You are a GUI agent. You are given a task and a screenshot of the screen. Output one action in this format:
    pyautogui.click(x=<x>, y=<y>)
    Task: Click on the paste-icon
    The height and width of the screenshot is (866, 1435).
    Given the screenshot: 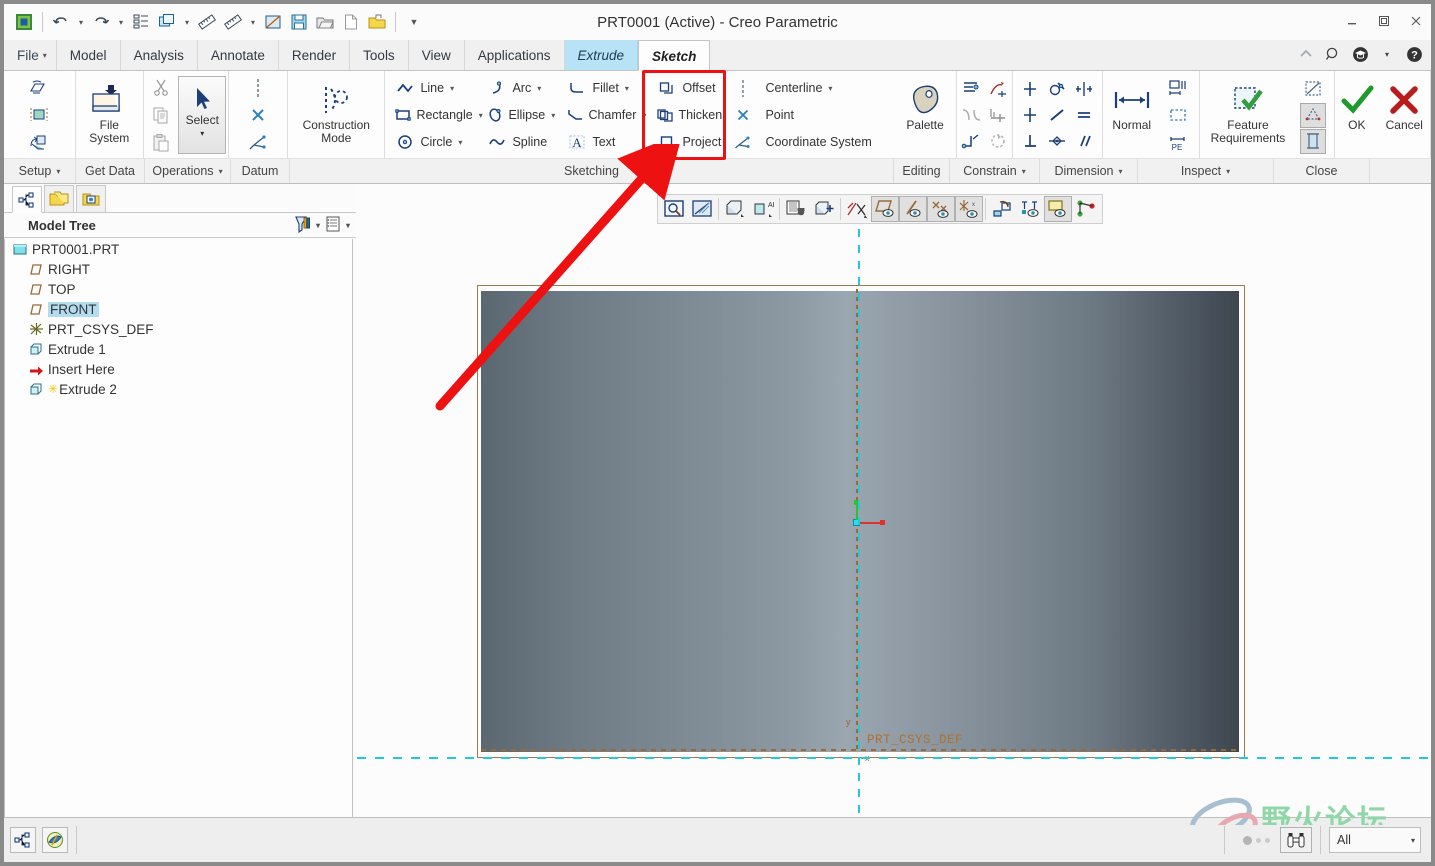 What is the action you would take?
    pyautogui.click(x=161, y=143)
    